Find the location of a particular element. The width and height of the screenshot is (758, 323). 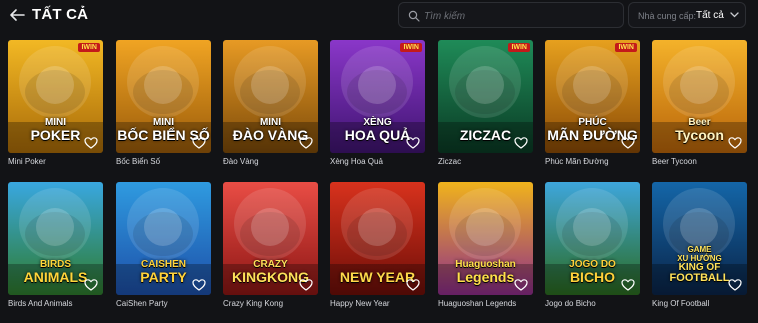

game-thumbnail: IWIN XÈNG HOA QUẢ is located at coordinates (377, 96).